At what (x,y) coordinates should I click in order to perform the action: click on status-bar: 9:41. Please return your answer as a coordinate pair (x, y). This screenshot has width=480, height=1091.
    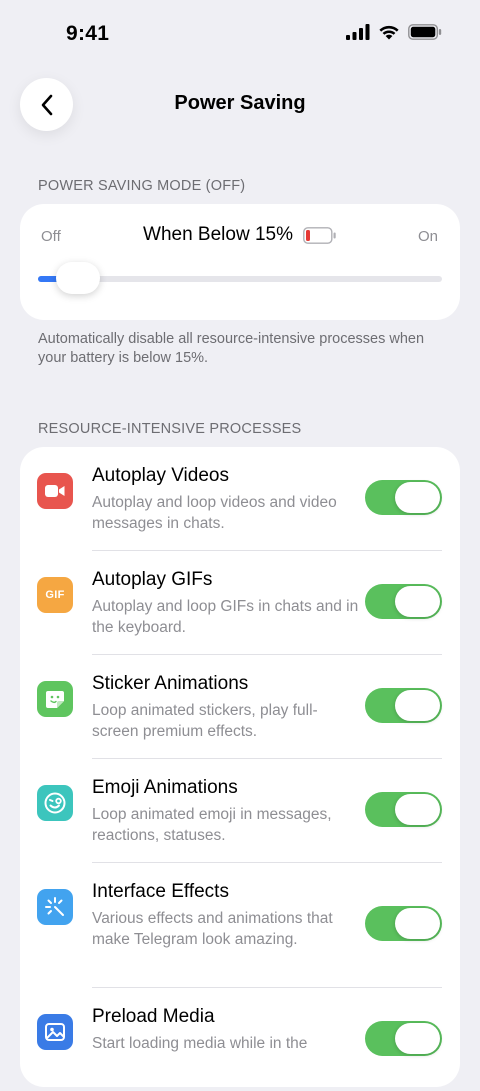
    Looking at the image, I should click on (240, 35).